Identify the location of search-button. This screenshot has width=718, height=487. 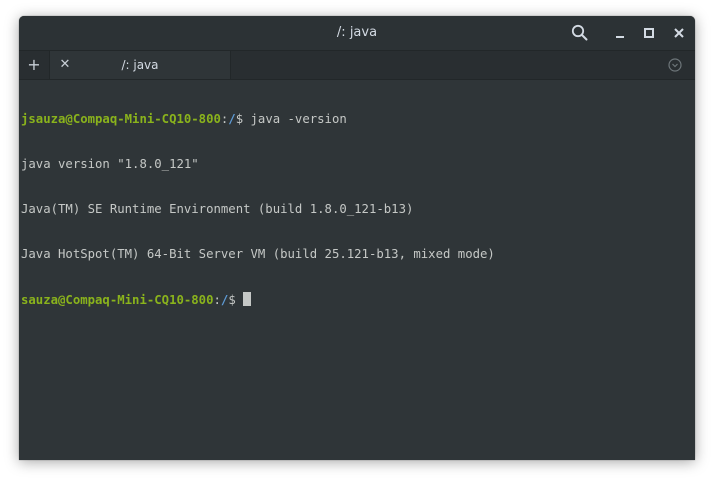
(580, 33).